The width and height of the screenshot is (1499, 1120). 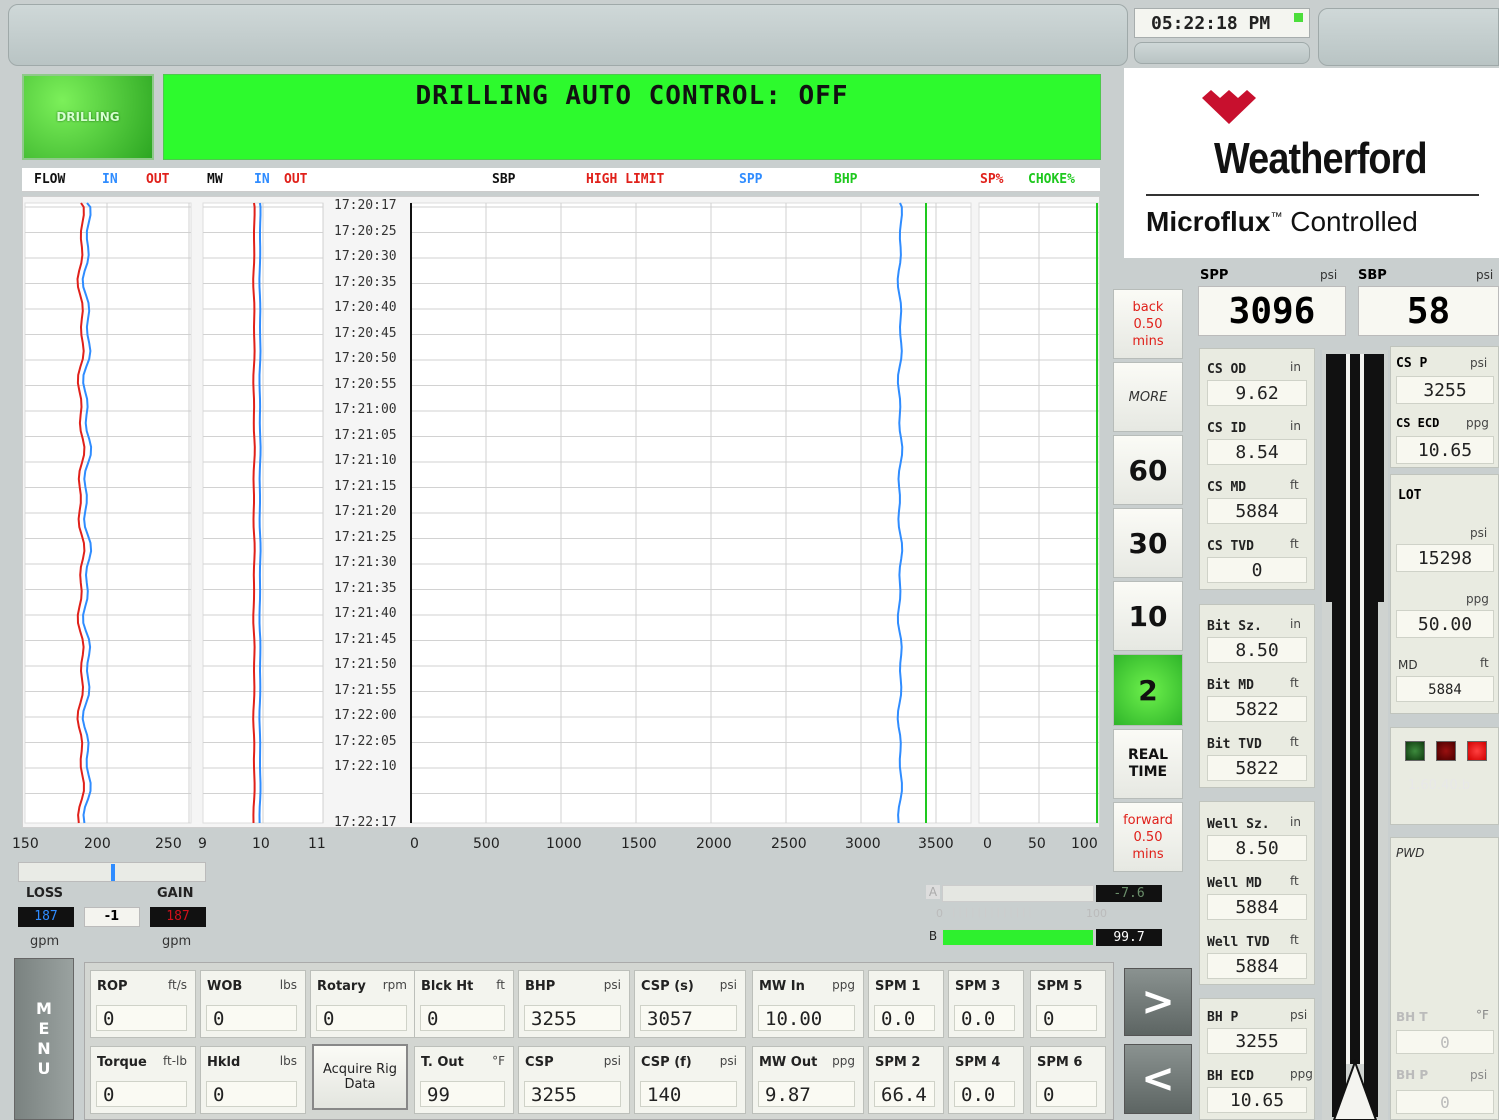 What do you see at coordinates (44, 1008) in the screenshot?
I see `menu-letter: M` at bounding box center [44, 1008].